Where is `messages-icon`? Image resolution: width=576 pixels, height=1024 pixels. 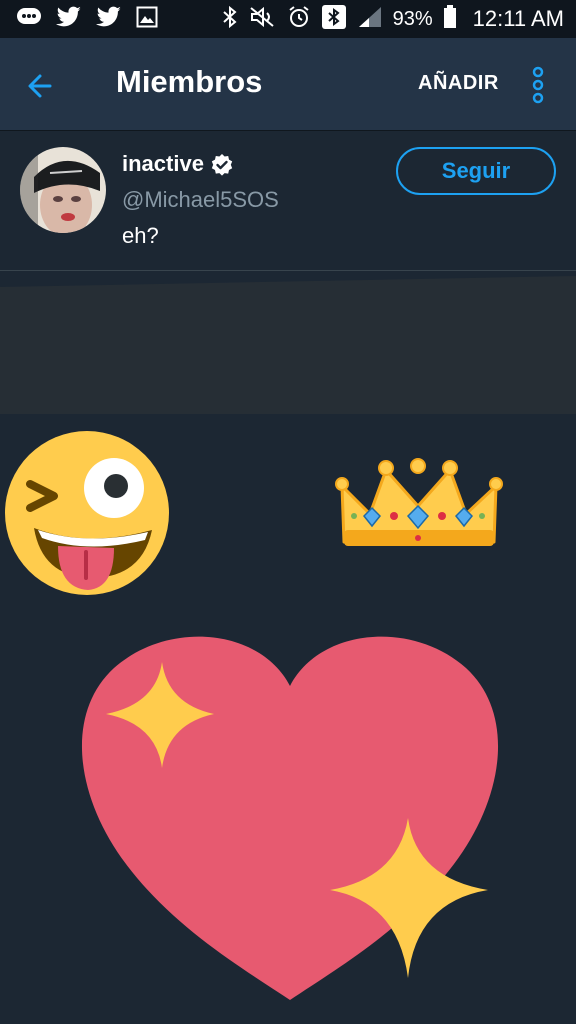 messages-icon is located at coordinates (29, 19).